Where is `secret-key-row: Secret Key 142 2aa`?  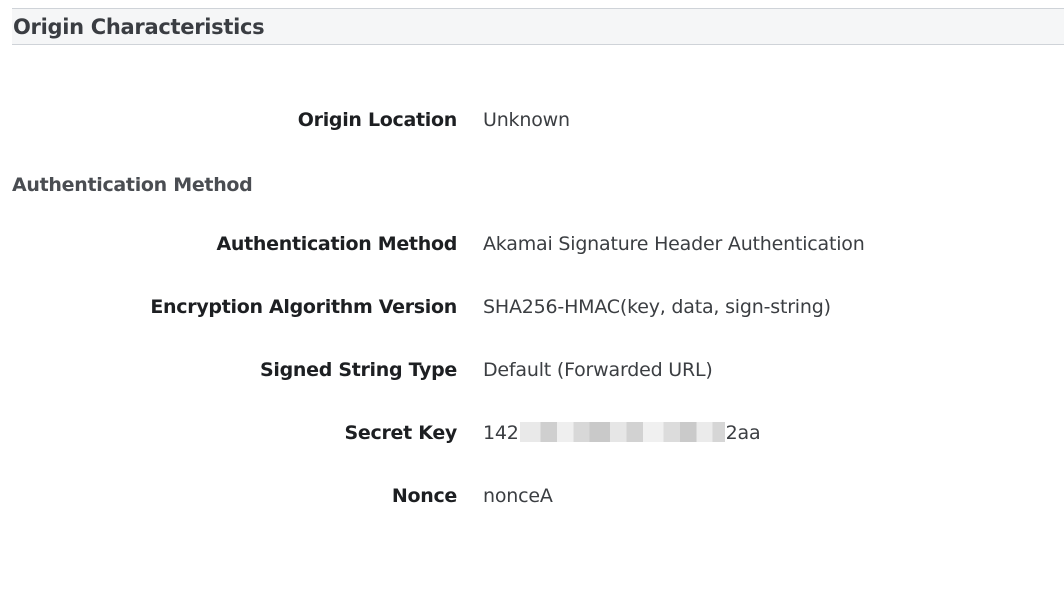
secret-key-row: Secret Key 142 2aa is located at coordinates (532, 436).